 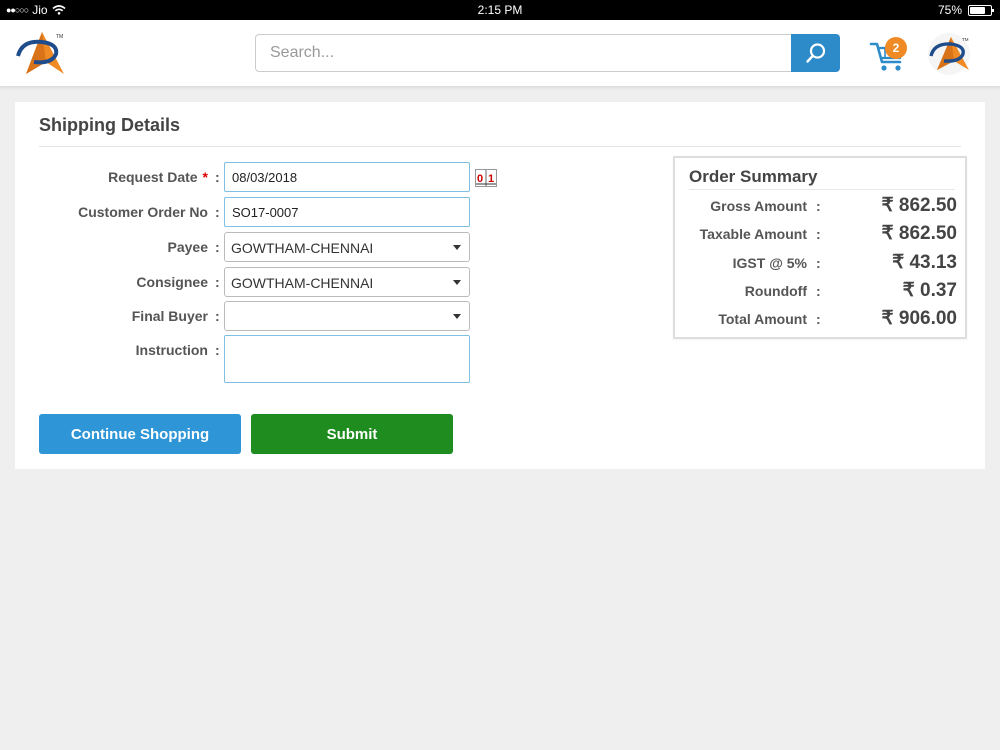 I want to click on summary-row-total: Total Amount : ₹ 906.00, so click(x=820, y=319).